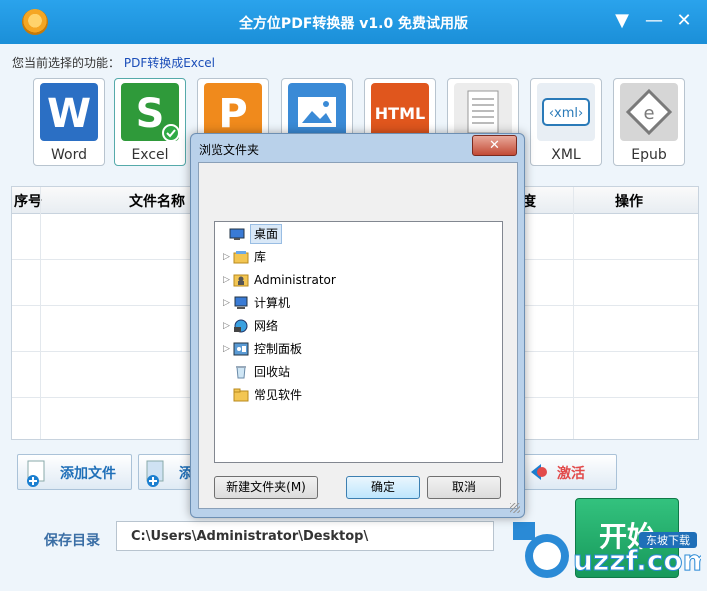  I want to click on function-label-prefix: 您当前选择的功能：, so click(66, 63).